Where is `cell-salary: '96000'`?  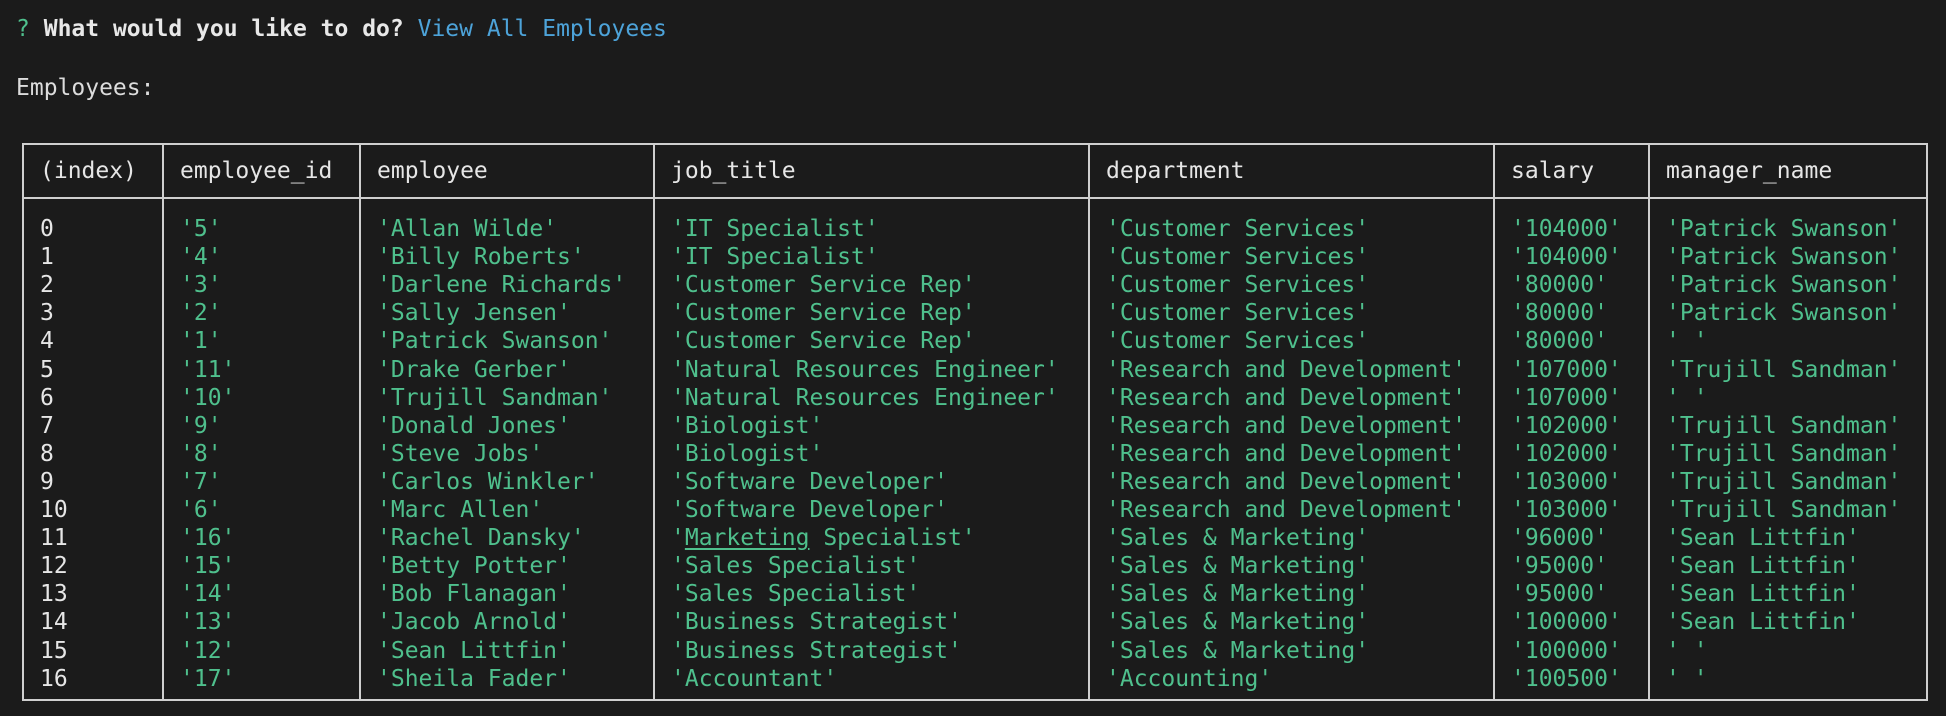
cell-salary: '96000' is located at coordinates (1559, 538).